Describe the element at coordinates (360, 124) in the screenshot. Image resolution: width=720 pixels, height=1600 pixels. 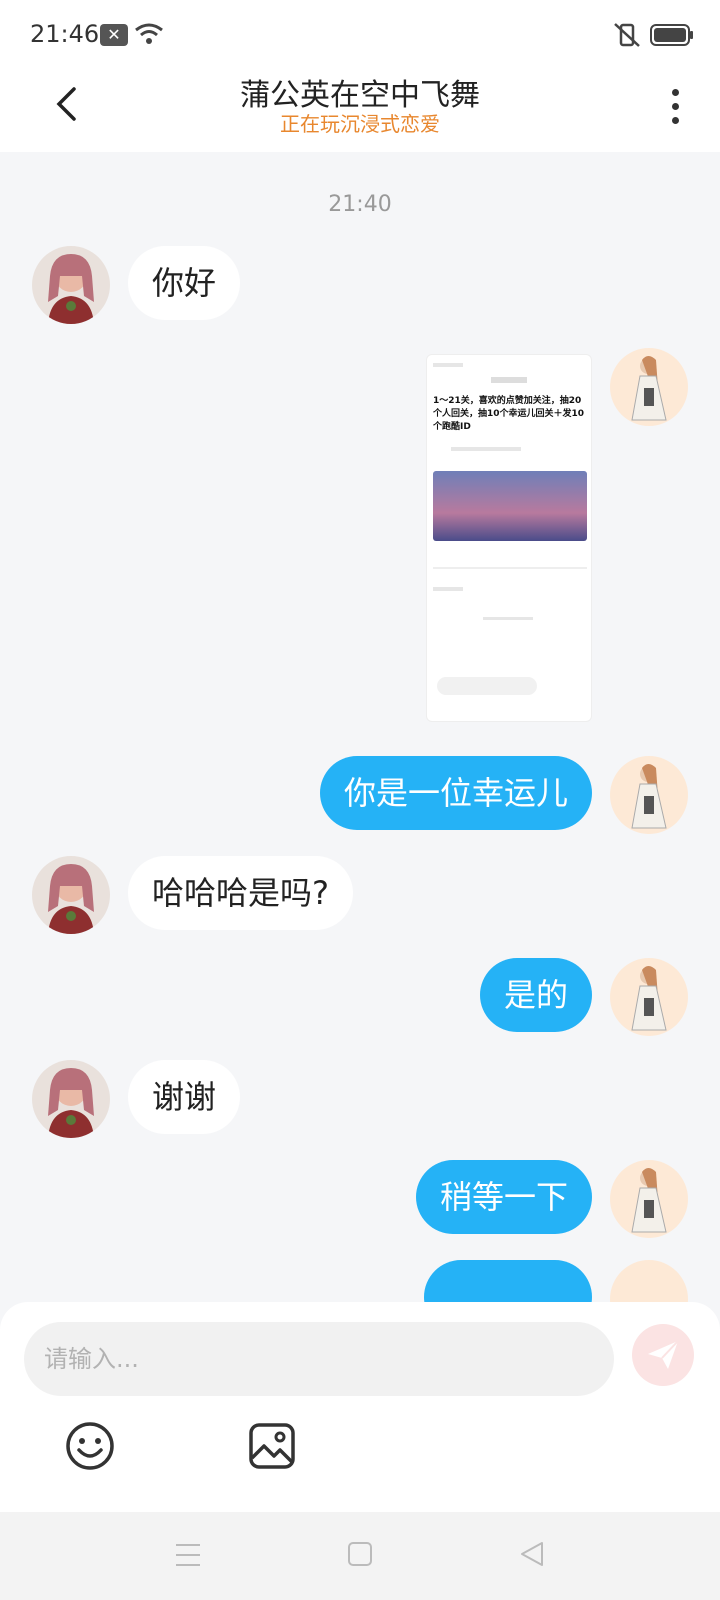
I see `user-status: 正在玩沉浸式恋爱` at that location.